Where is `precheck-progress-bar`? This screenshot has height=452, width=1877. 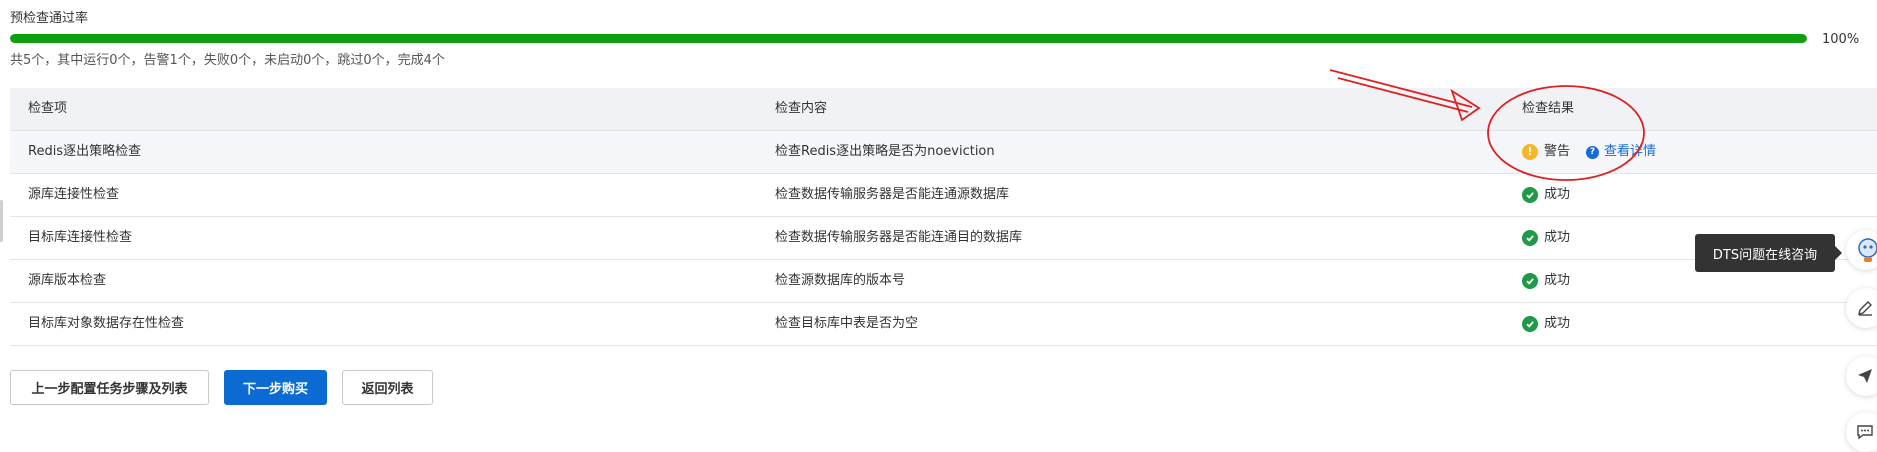
precheck-progress-bar is located at coordinates (908, 38).